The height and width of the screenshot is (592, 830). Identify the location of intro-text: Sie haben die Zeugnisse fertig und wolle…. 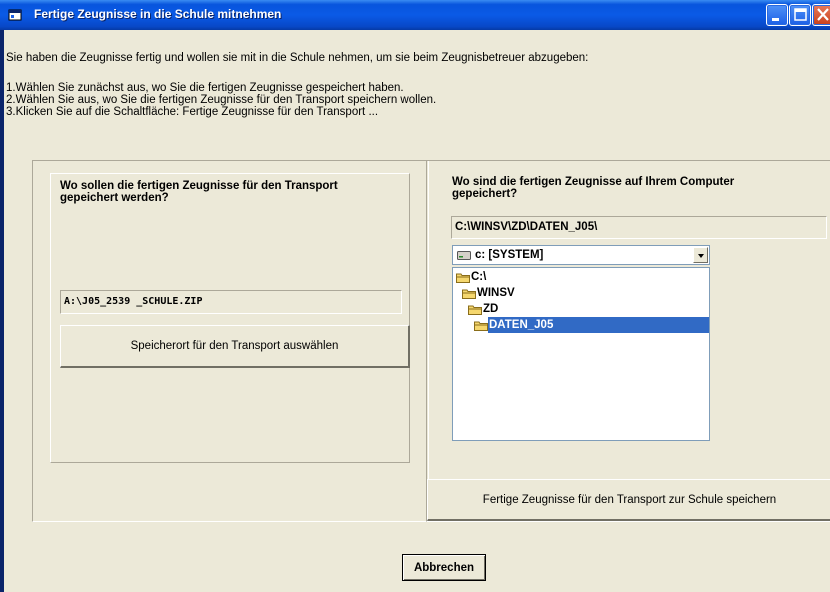
(297, 58).